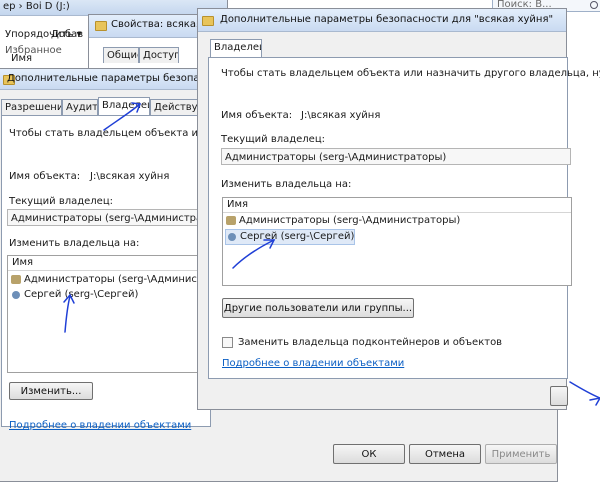  Describe the element at coordinates (584, 390) in the screenshot. I see `annotation-arrow-right` at that location.